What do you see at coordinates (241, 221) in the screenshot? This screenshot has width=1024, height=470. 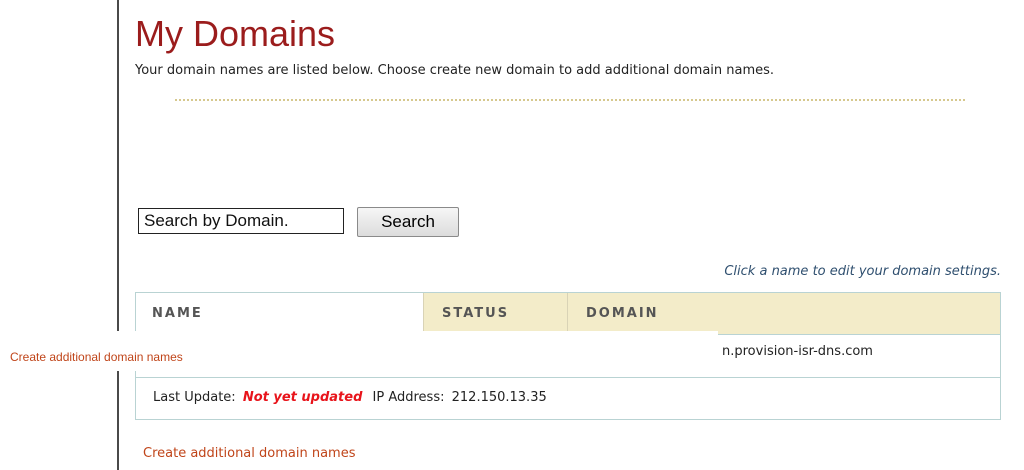 I see `search-input` at bounding box center [241, 221].